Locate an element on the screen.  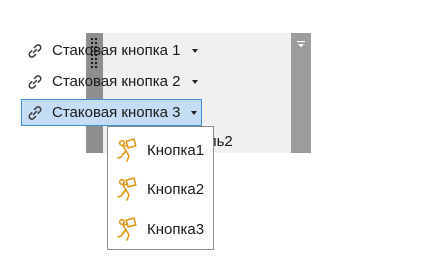
stack-button-3-dropdown: Кнопка1 Кнопка2 Кнопка3 is located at coordinates (160, 188).